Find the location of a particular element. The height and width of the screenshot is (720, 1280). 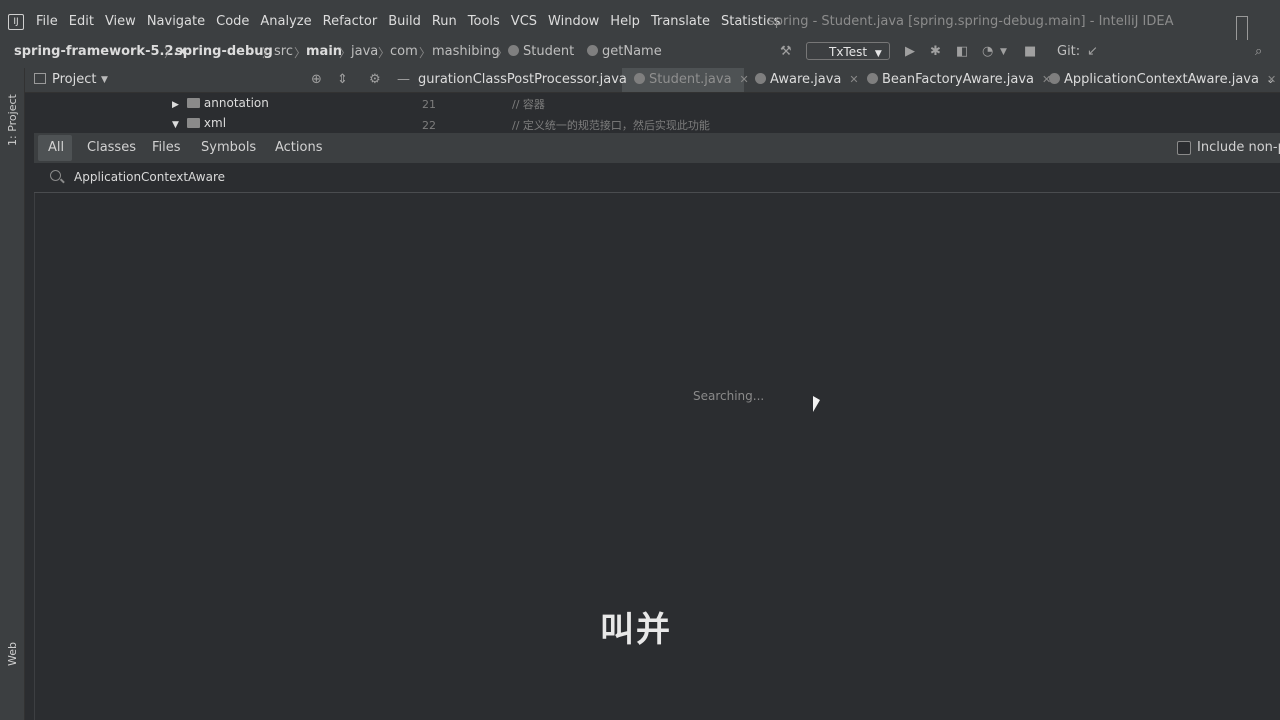

code-comment: // 容器 is located at coordinates (528, 104).